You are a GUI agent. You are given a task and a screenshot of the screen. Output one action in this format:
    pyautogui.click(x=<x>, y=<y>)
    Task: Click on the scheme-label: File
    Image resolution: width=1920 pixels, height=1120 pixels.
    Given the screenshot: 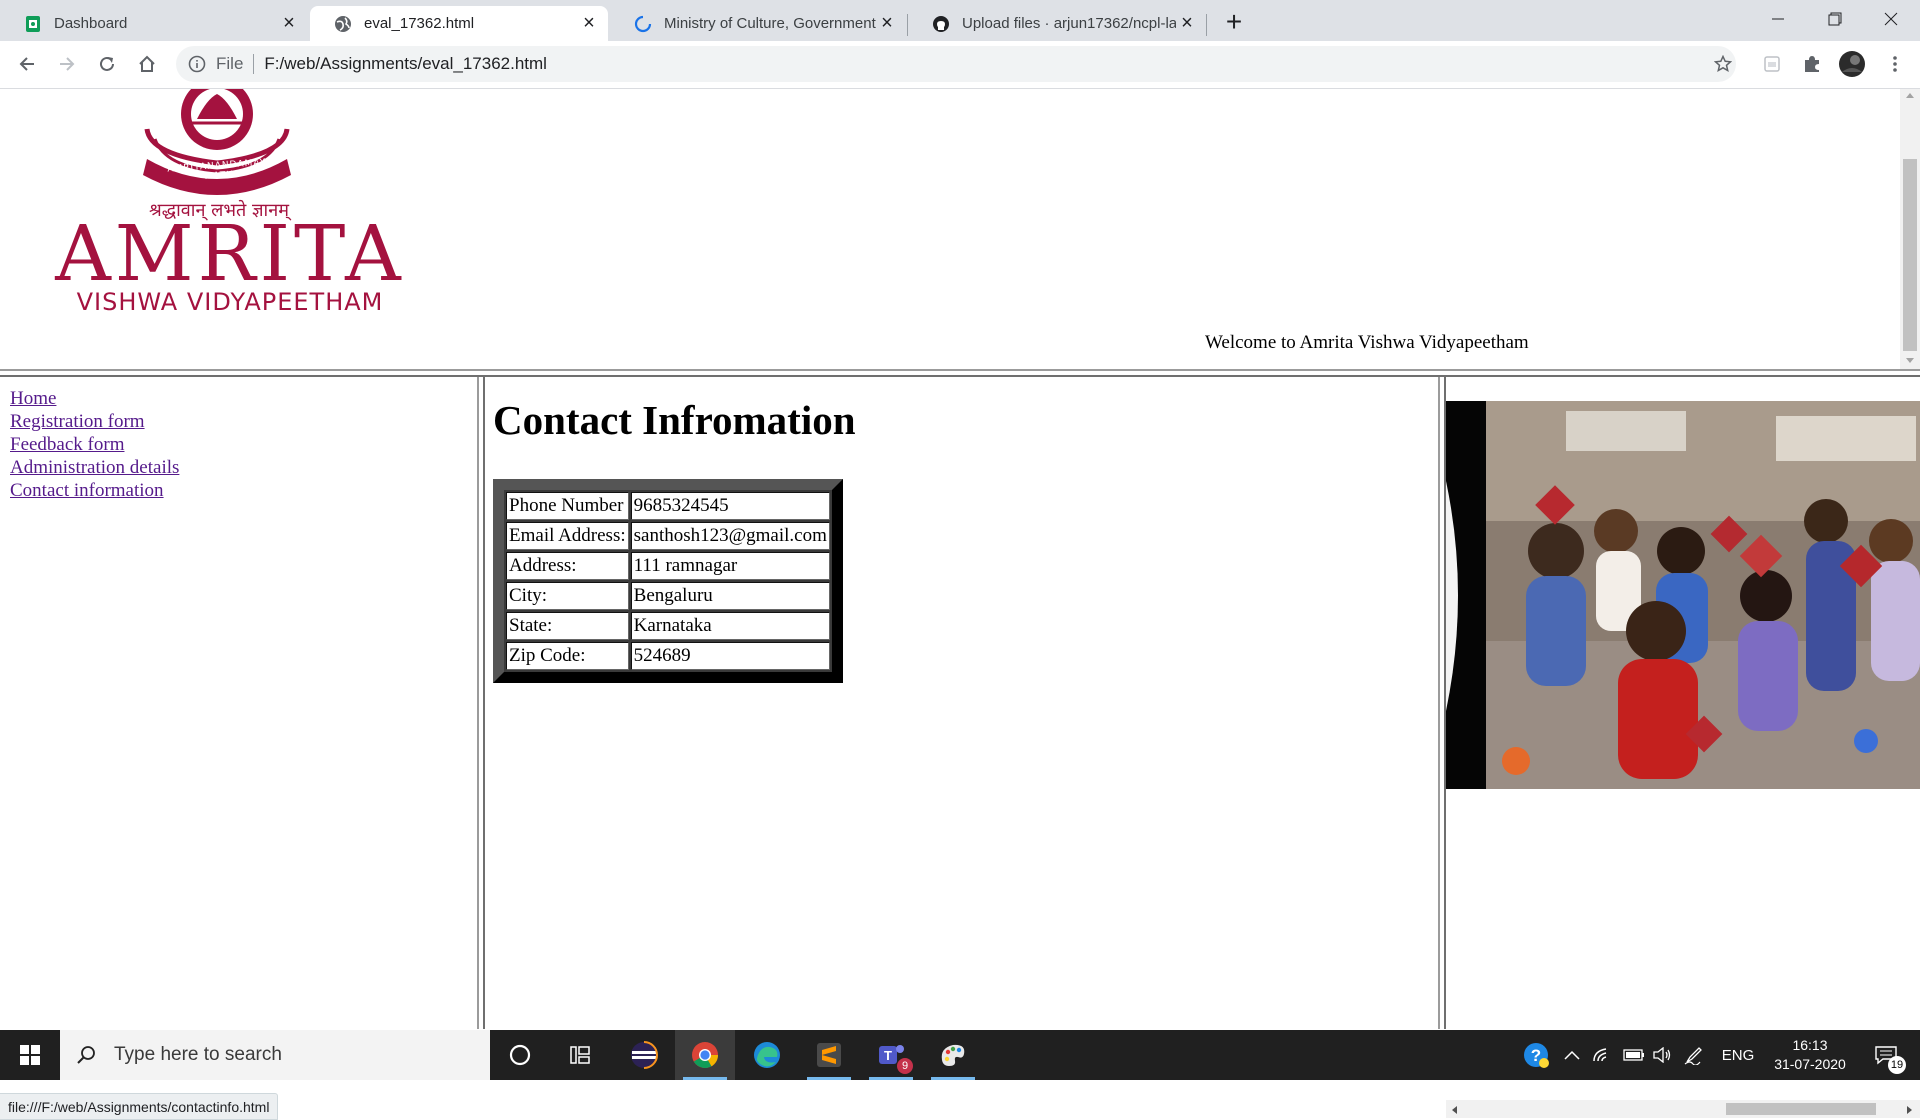 What is the action you would take?
    pyautogui.click(x=230, y=63)
    